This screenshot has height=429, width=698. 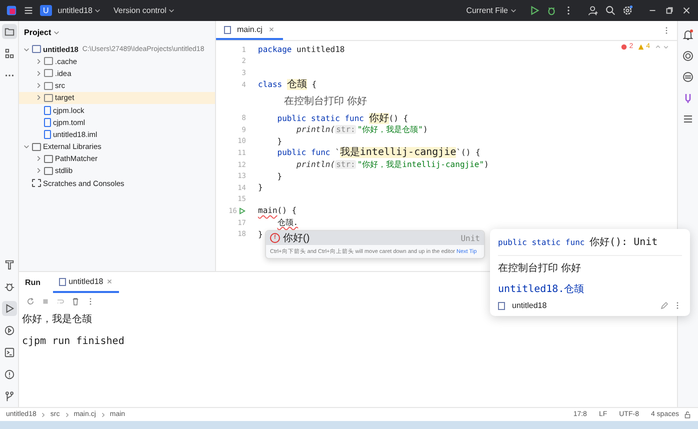 What do you see at coordinates (627, 10) in the screenshot?
I see `settings-icon` at bounding box center [627, 10].